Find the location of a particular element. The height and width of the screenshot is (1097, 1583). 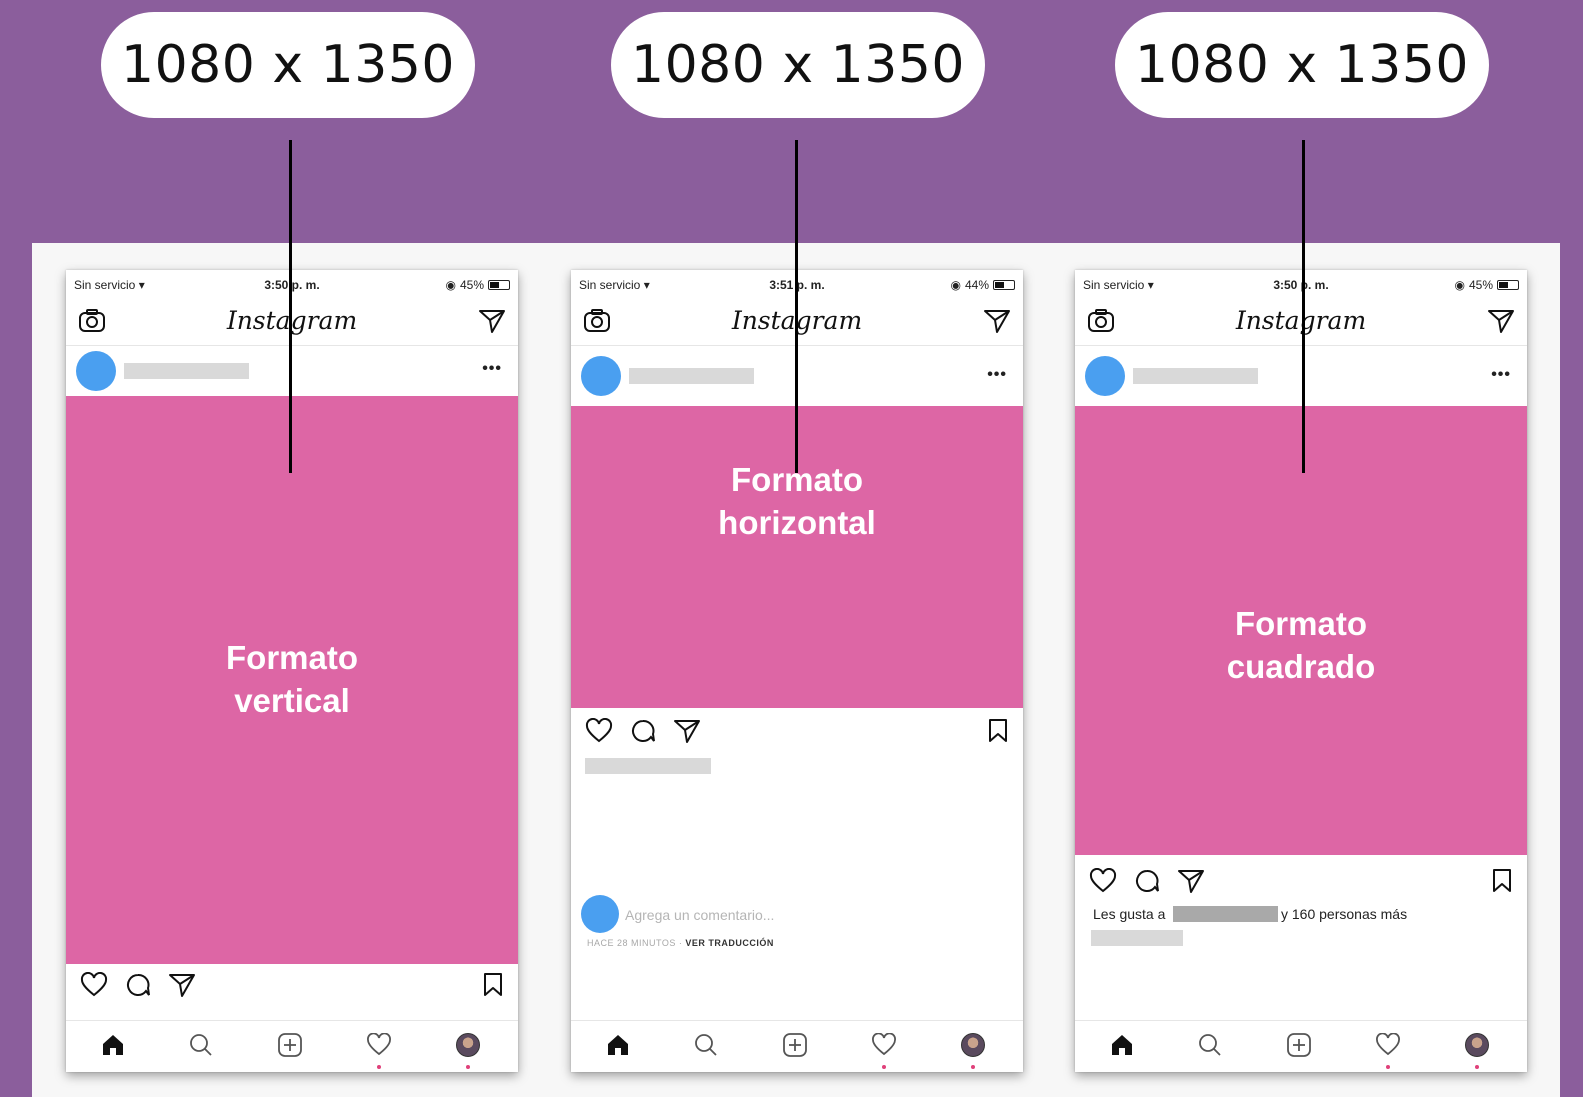

caption-placeholder is located at coordinates (1137, 938).